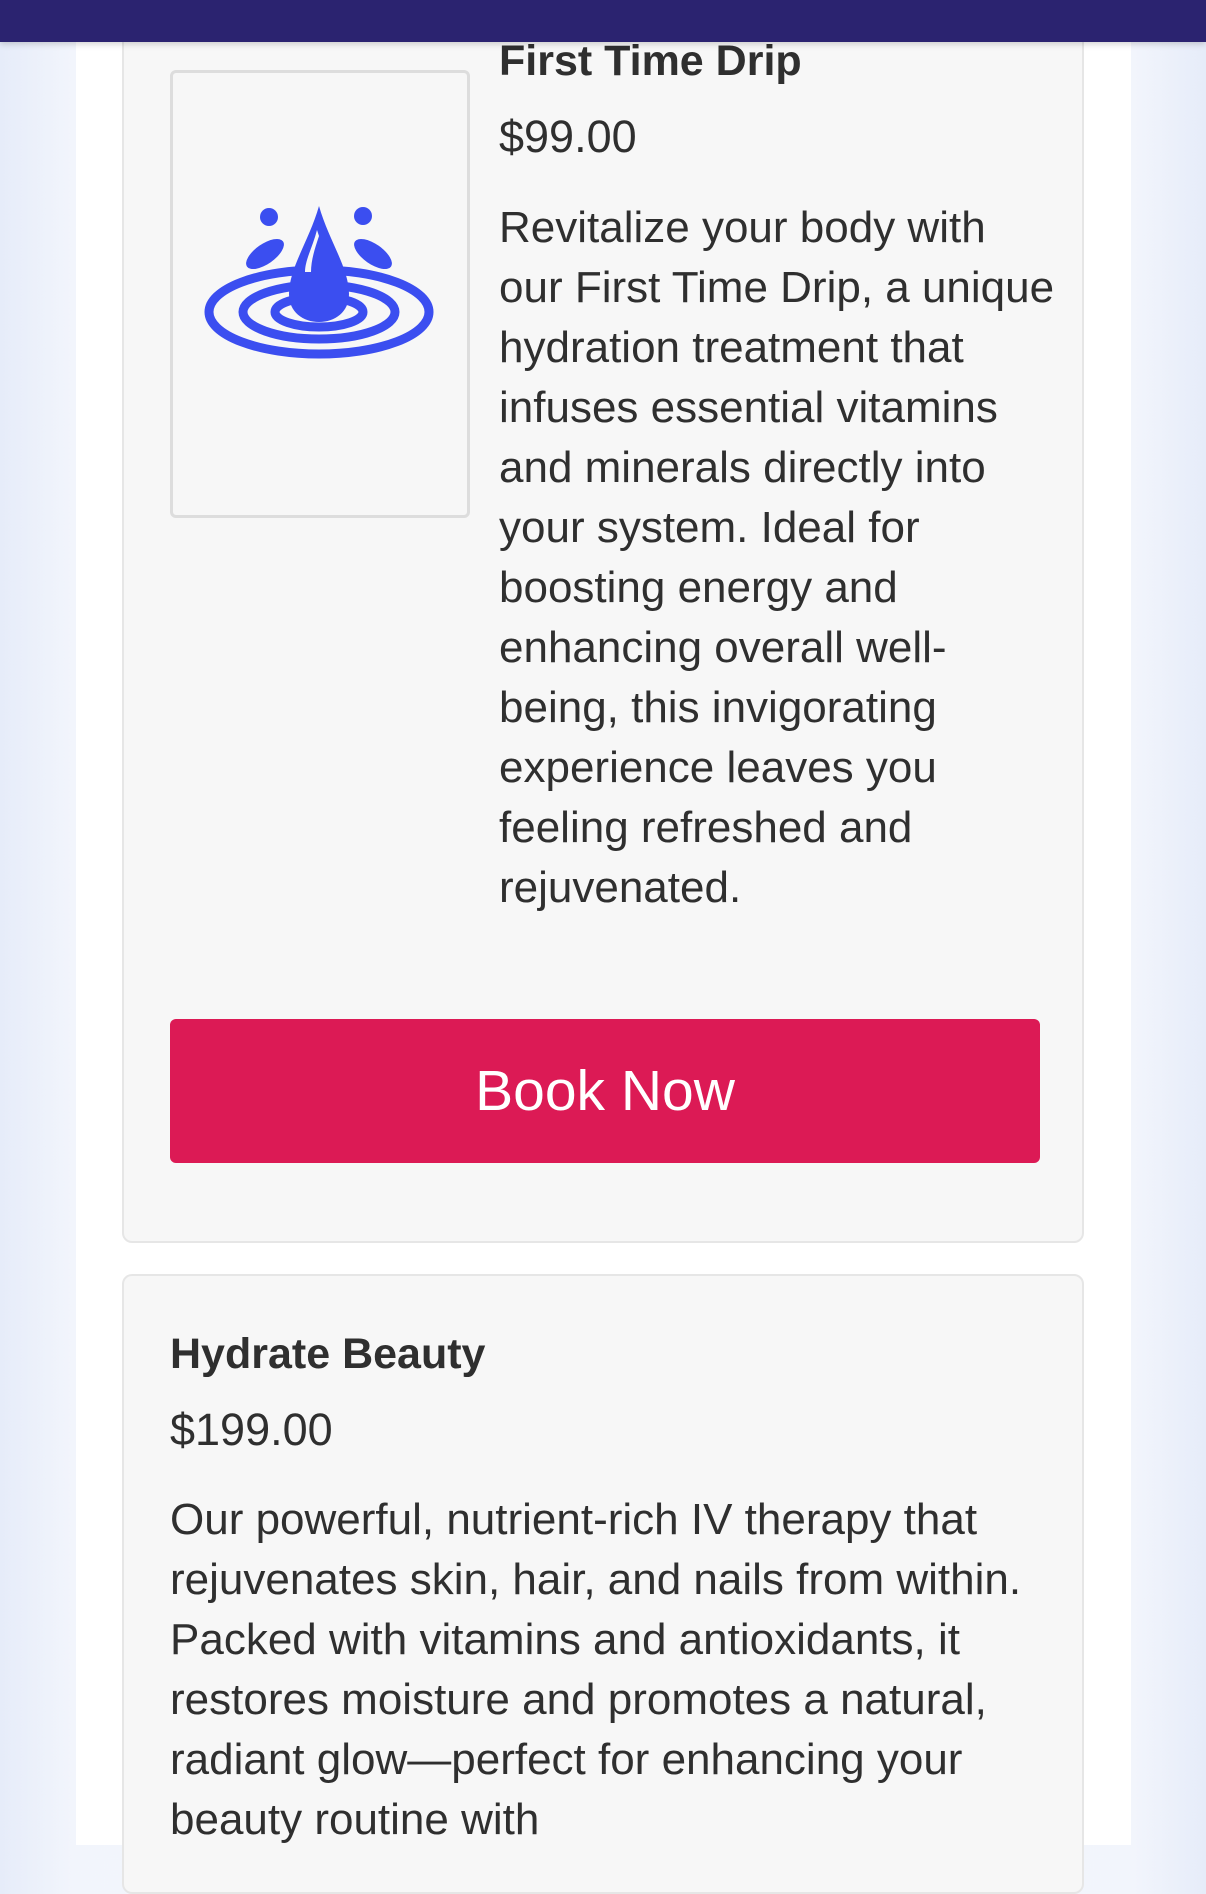  What do you see at coordinates (605, 1091) in the screenshot?
I see `book-now-button: Book Now` at bounding box center [605, 1091].